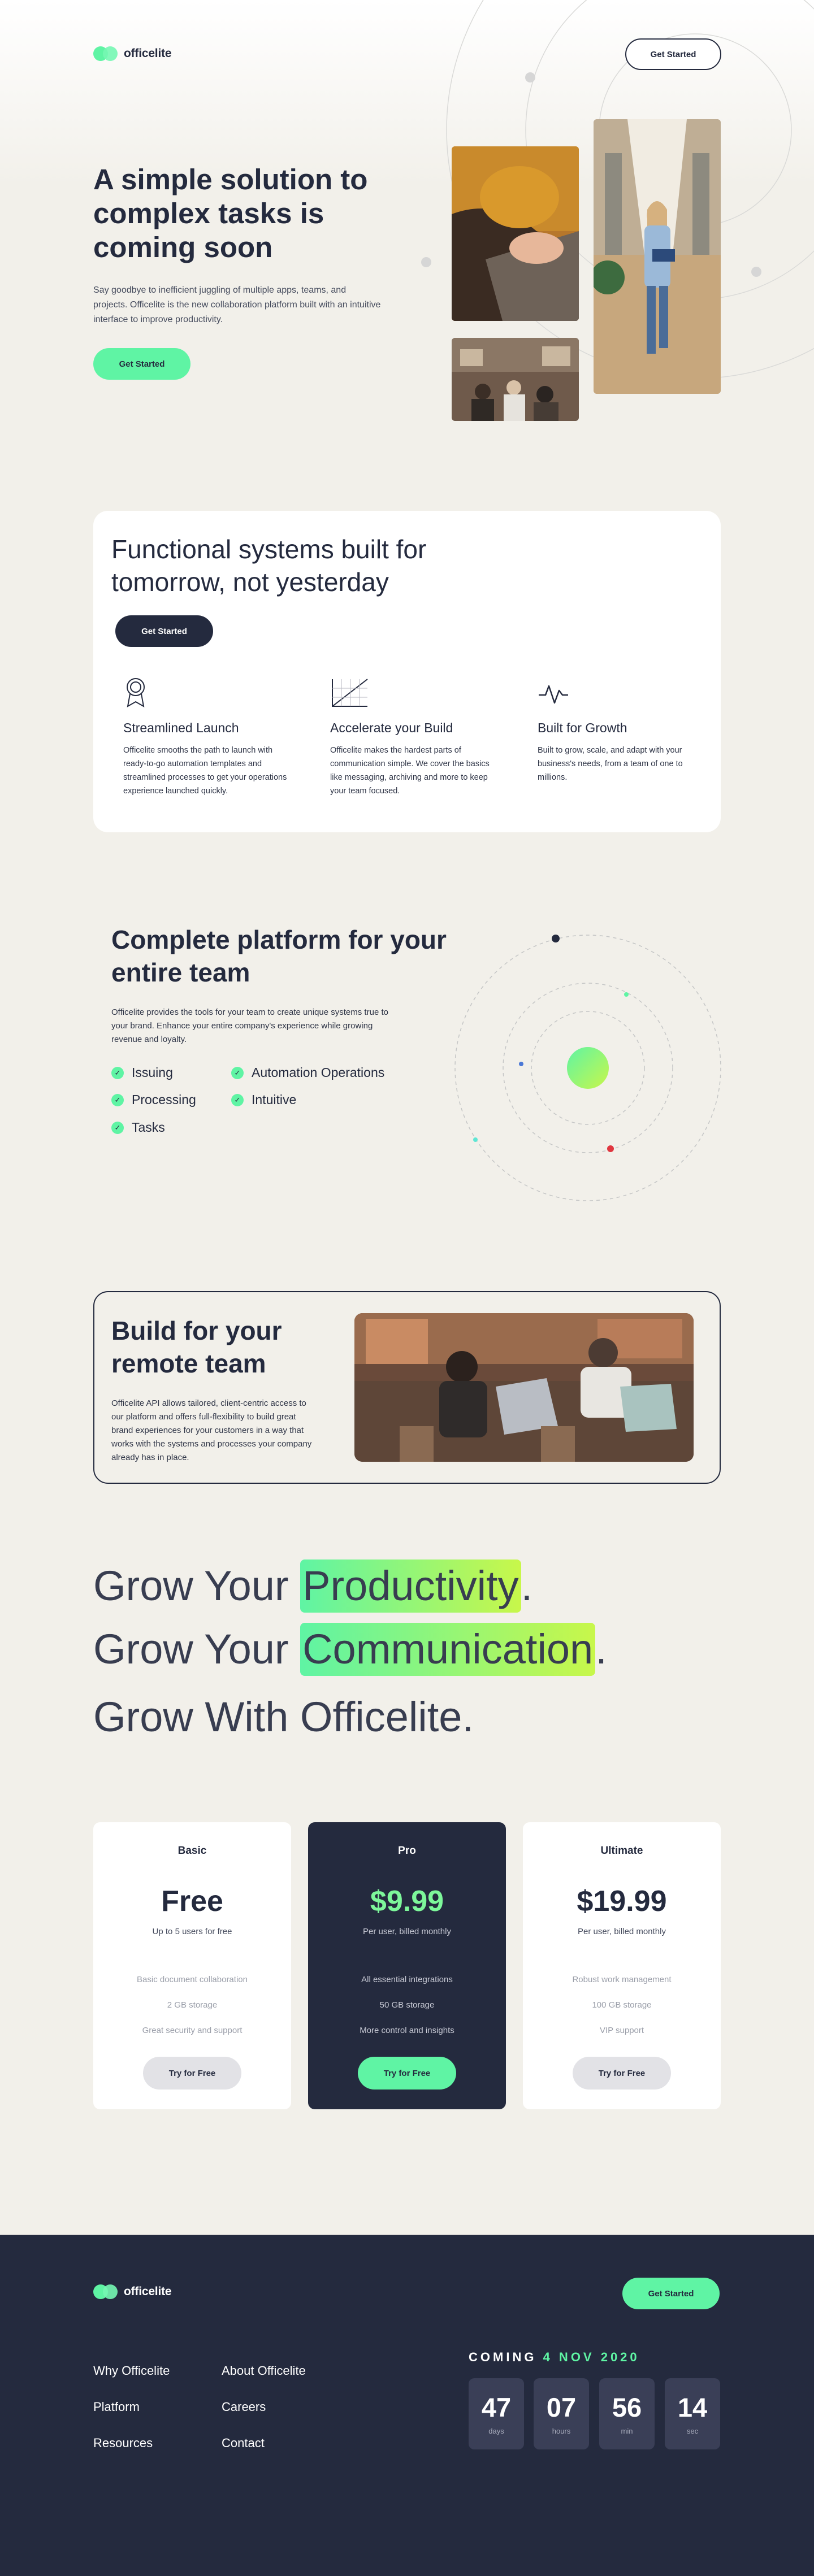 This screenshot has width=814, height=2576. Describe the element at coordinates (181, 727) in the screenshot. I see `feature-title: Streamlined Launch` at that location.